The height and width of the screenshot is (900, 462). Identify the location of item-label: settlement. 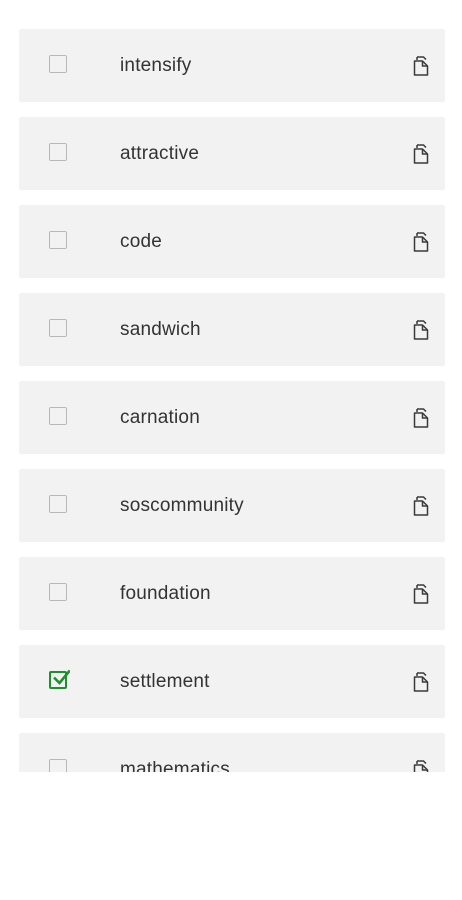
(165, 681).